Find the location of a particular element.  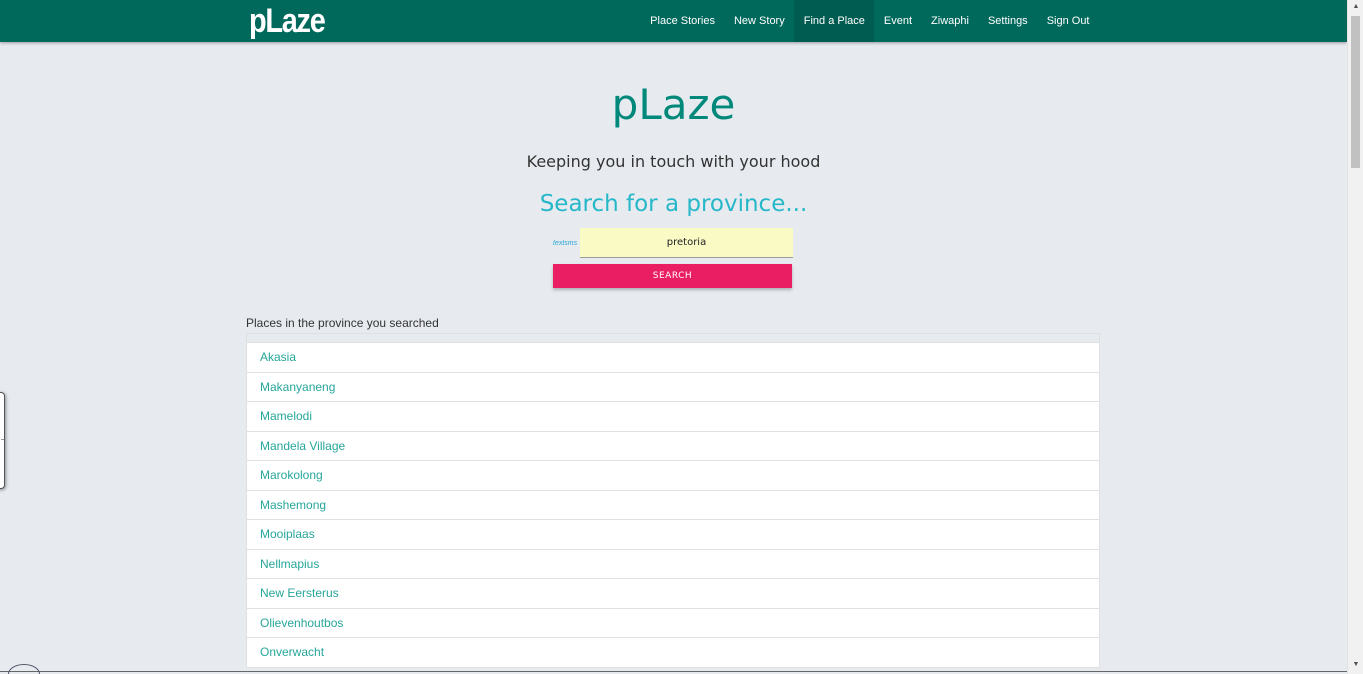

place-item-mandela-village: Mandela Village is located at coordinates (673, 446).